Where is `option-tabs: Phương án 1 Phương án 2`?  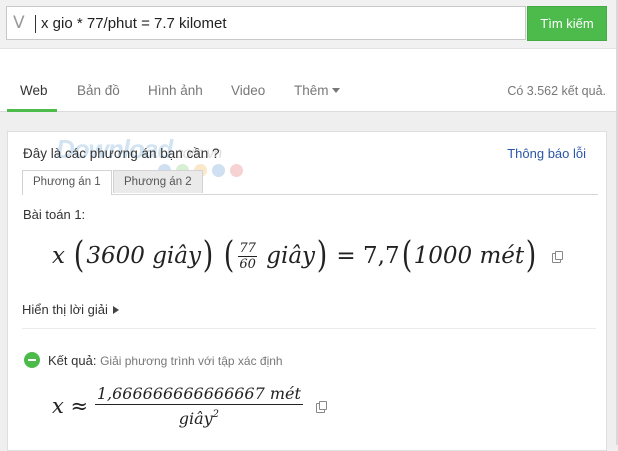
option-tabs: Phương án 1 Phương án 2 is located at coordinates (310, 182).